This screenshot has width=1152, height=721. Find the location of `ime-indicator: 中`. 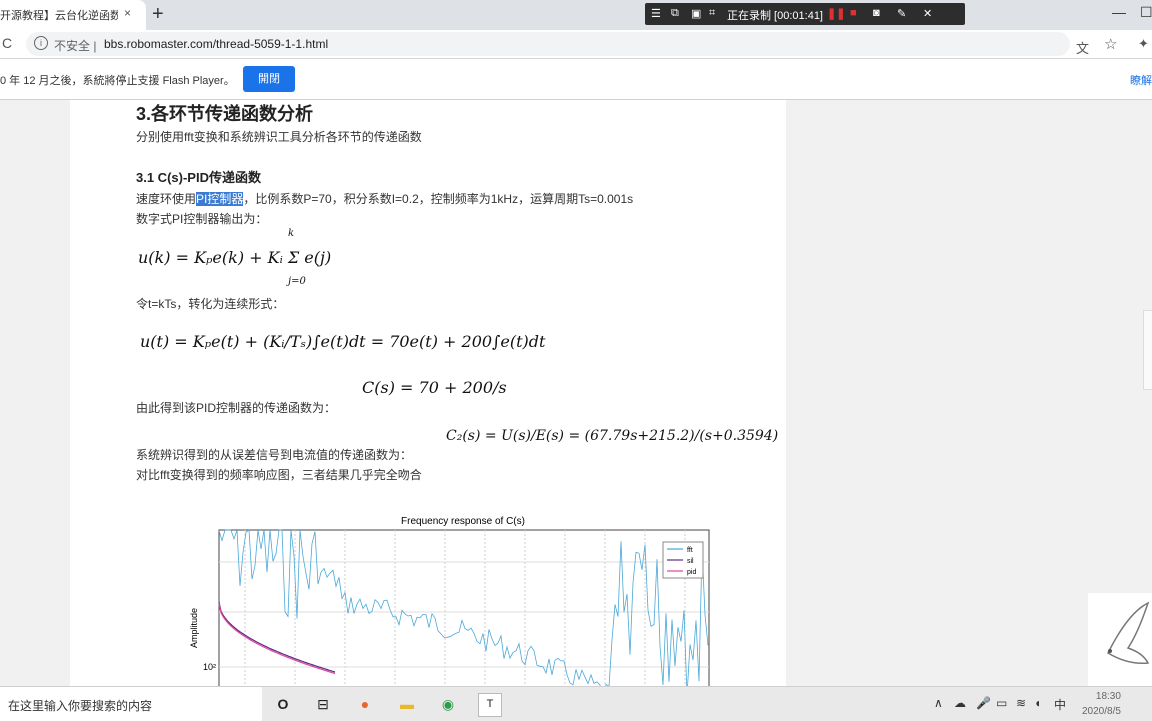

ime-indicator: 中 is located at coordinates (1060, 704).